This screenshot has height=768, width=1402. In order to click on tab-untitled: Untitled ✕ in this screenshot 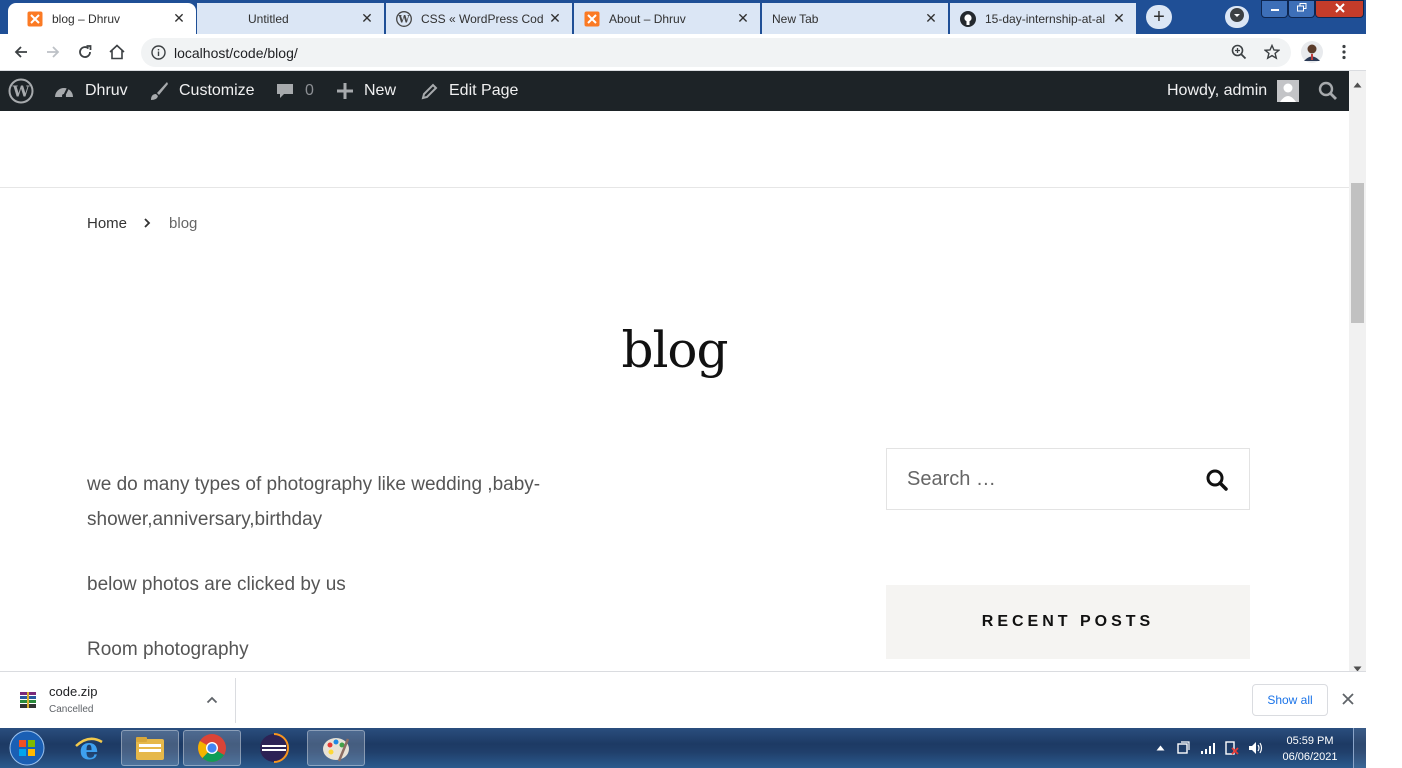, I will do `click(290, 18)`.